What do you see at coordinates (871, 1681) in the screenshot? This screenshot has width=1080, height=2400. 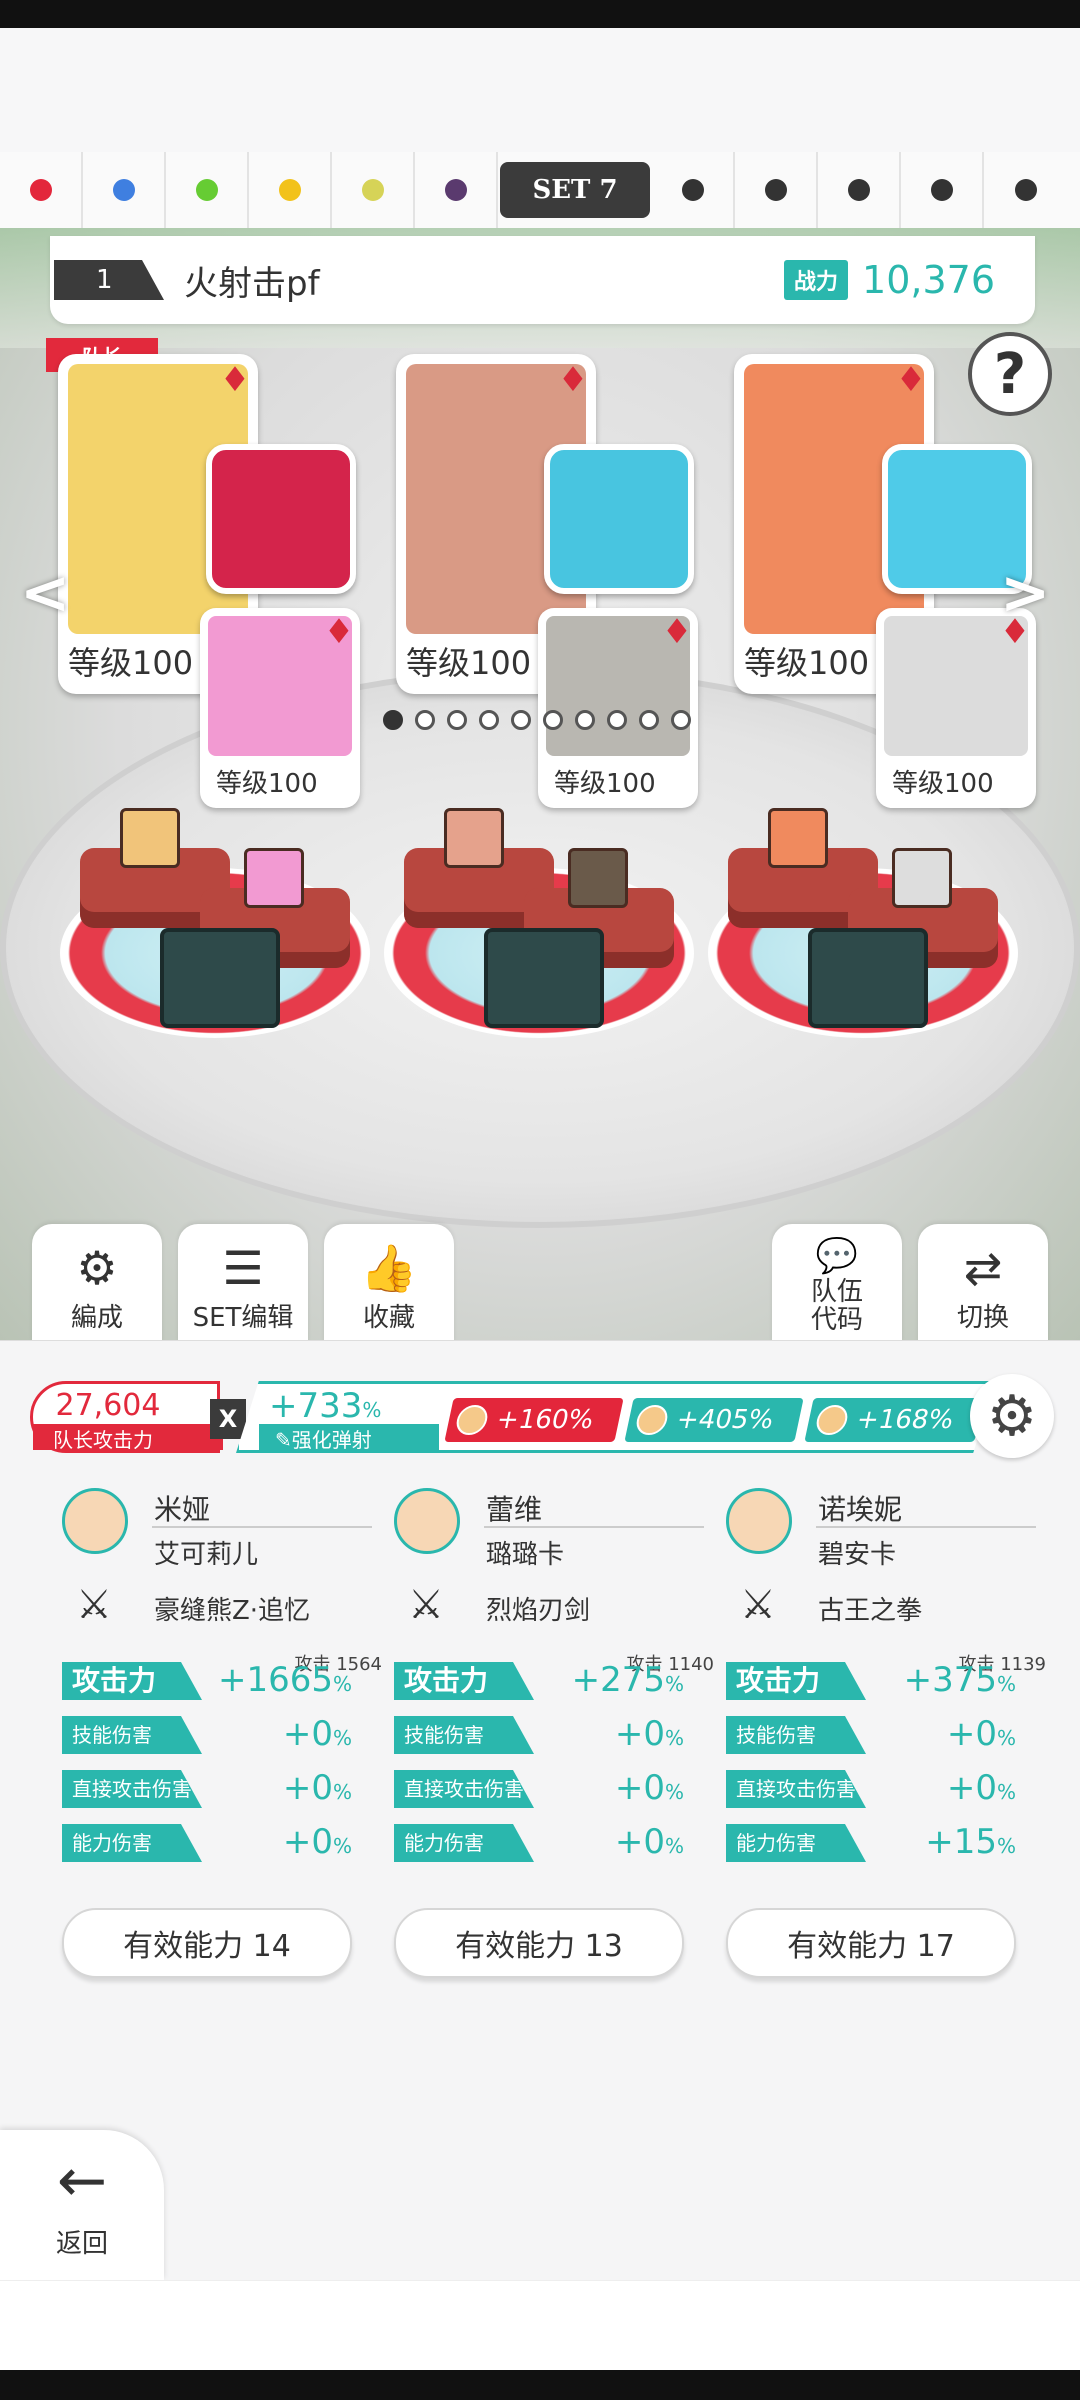 I see `stat-row: 攻击力 +375%` at bounding box center [871, 1681].